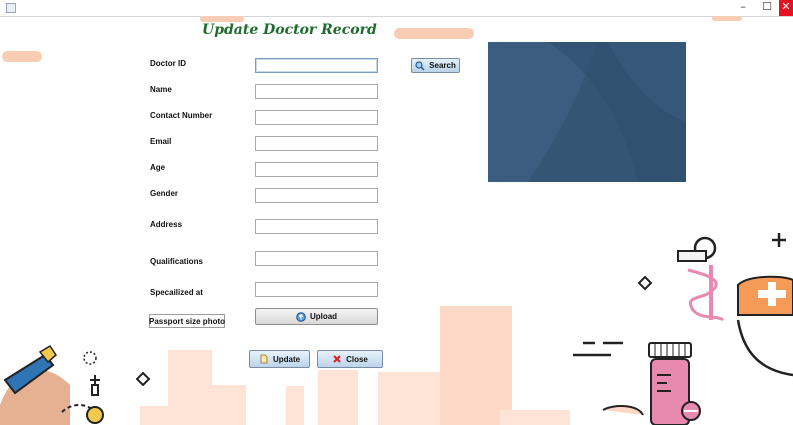 The height and width of the screenshot is (425, 793). I want to click on app-icon, so click(11, 8).